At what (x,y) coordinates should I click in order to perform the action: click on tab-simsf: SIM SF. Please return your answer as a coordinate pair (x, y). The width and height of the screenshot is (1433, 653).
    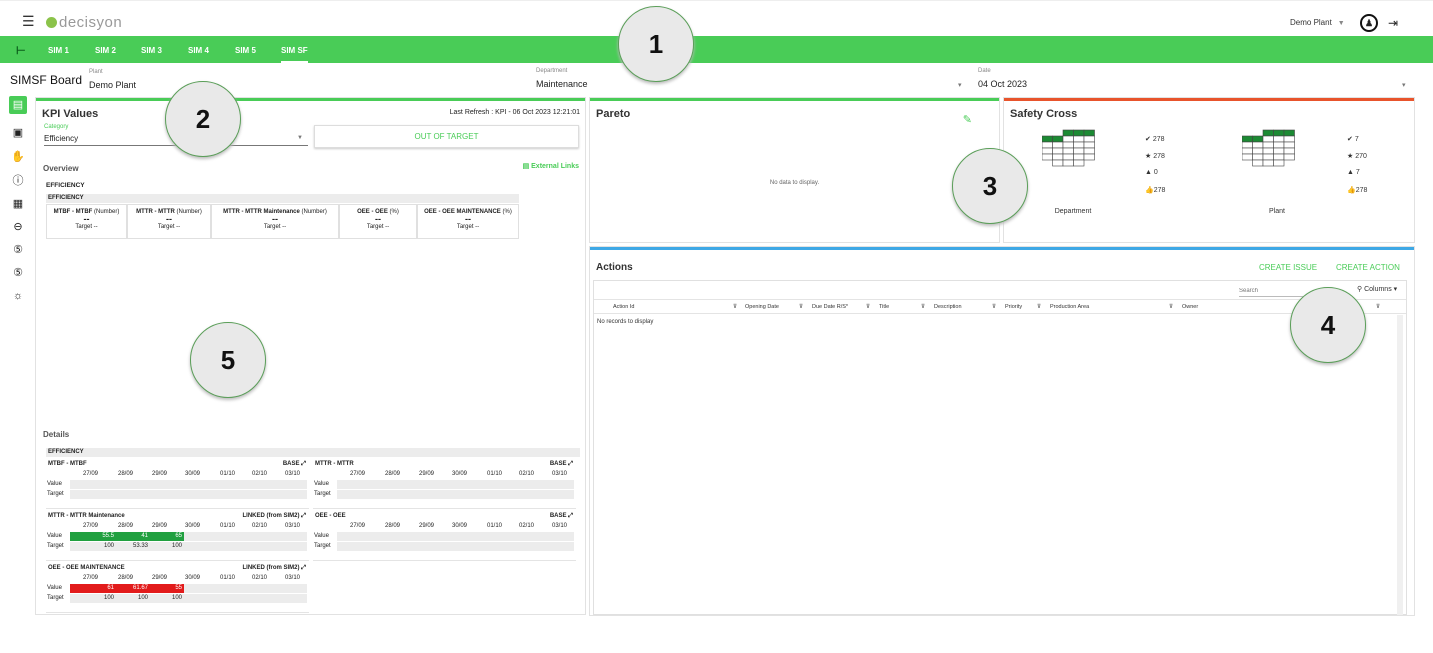
    Looking at the image, I should click on (294, 54).